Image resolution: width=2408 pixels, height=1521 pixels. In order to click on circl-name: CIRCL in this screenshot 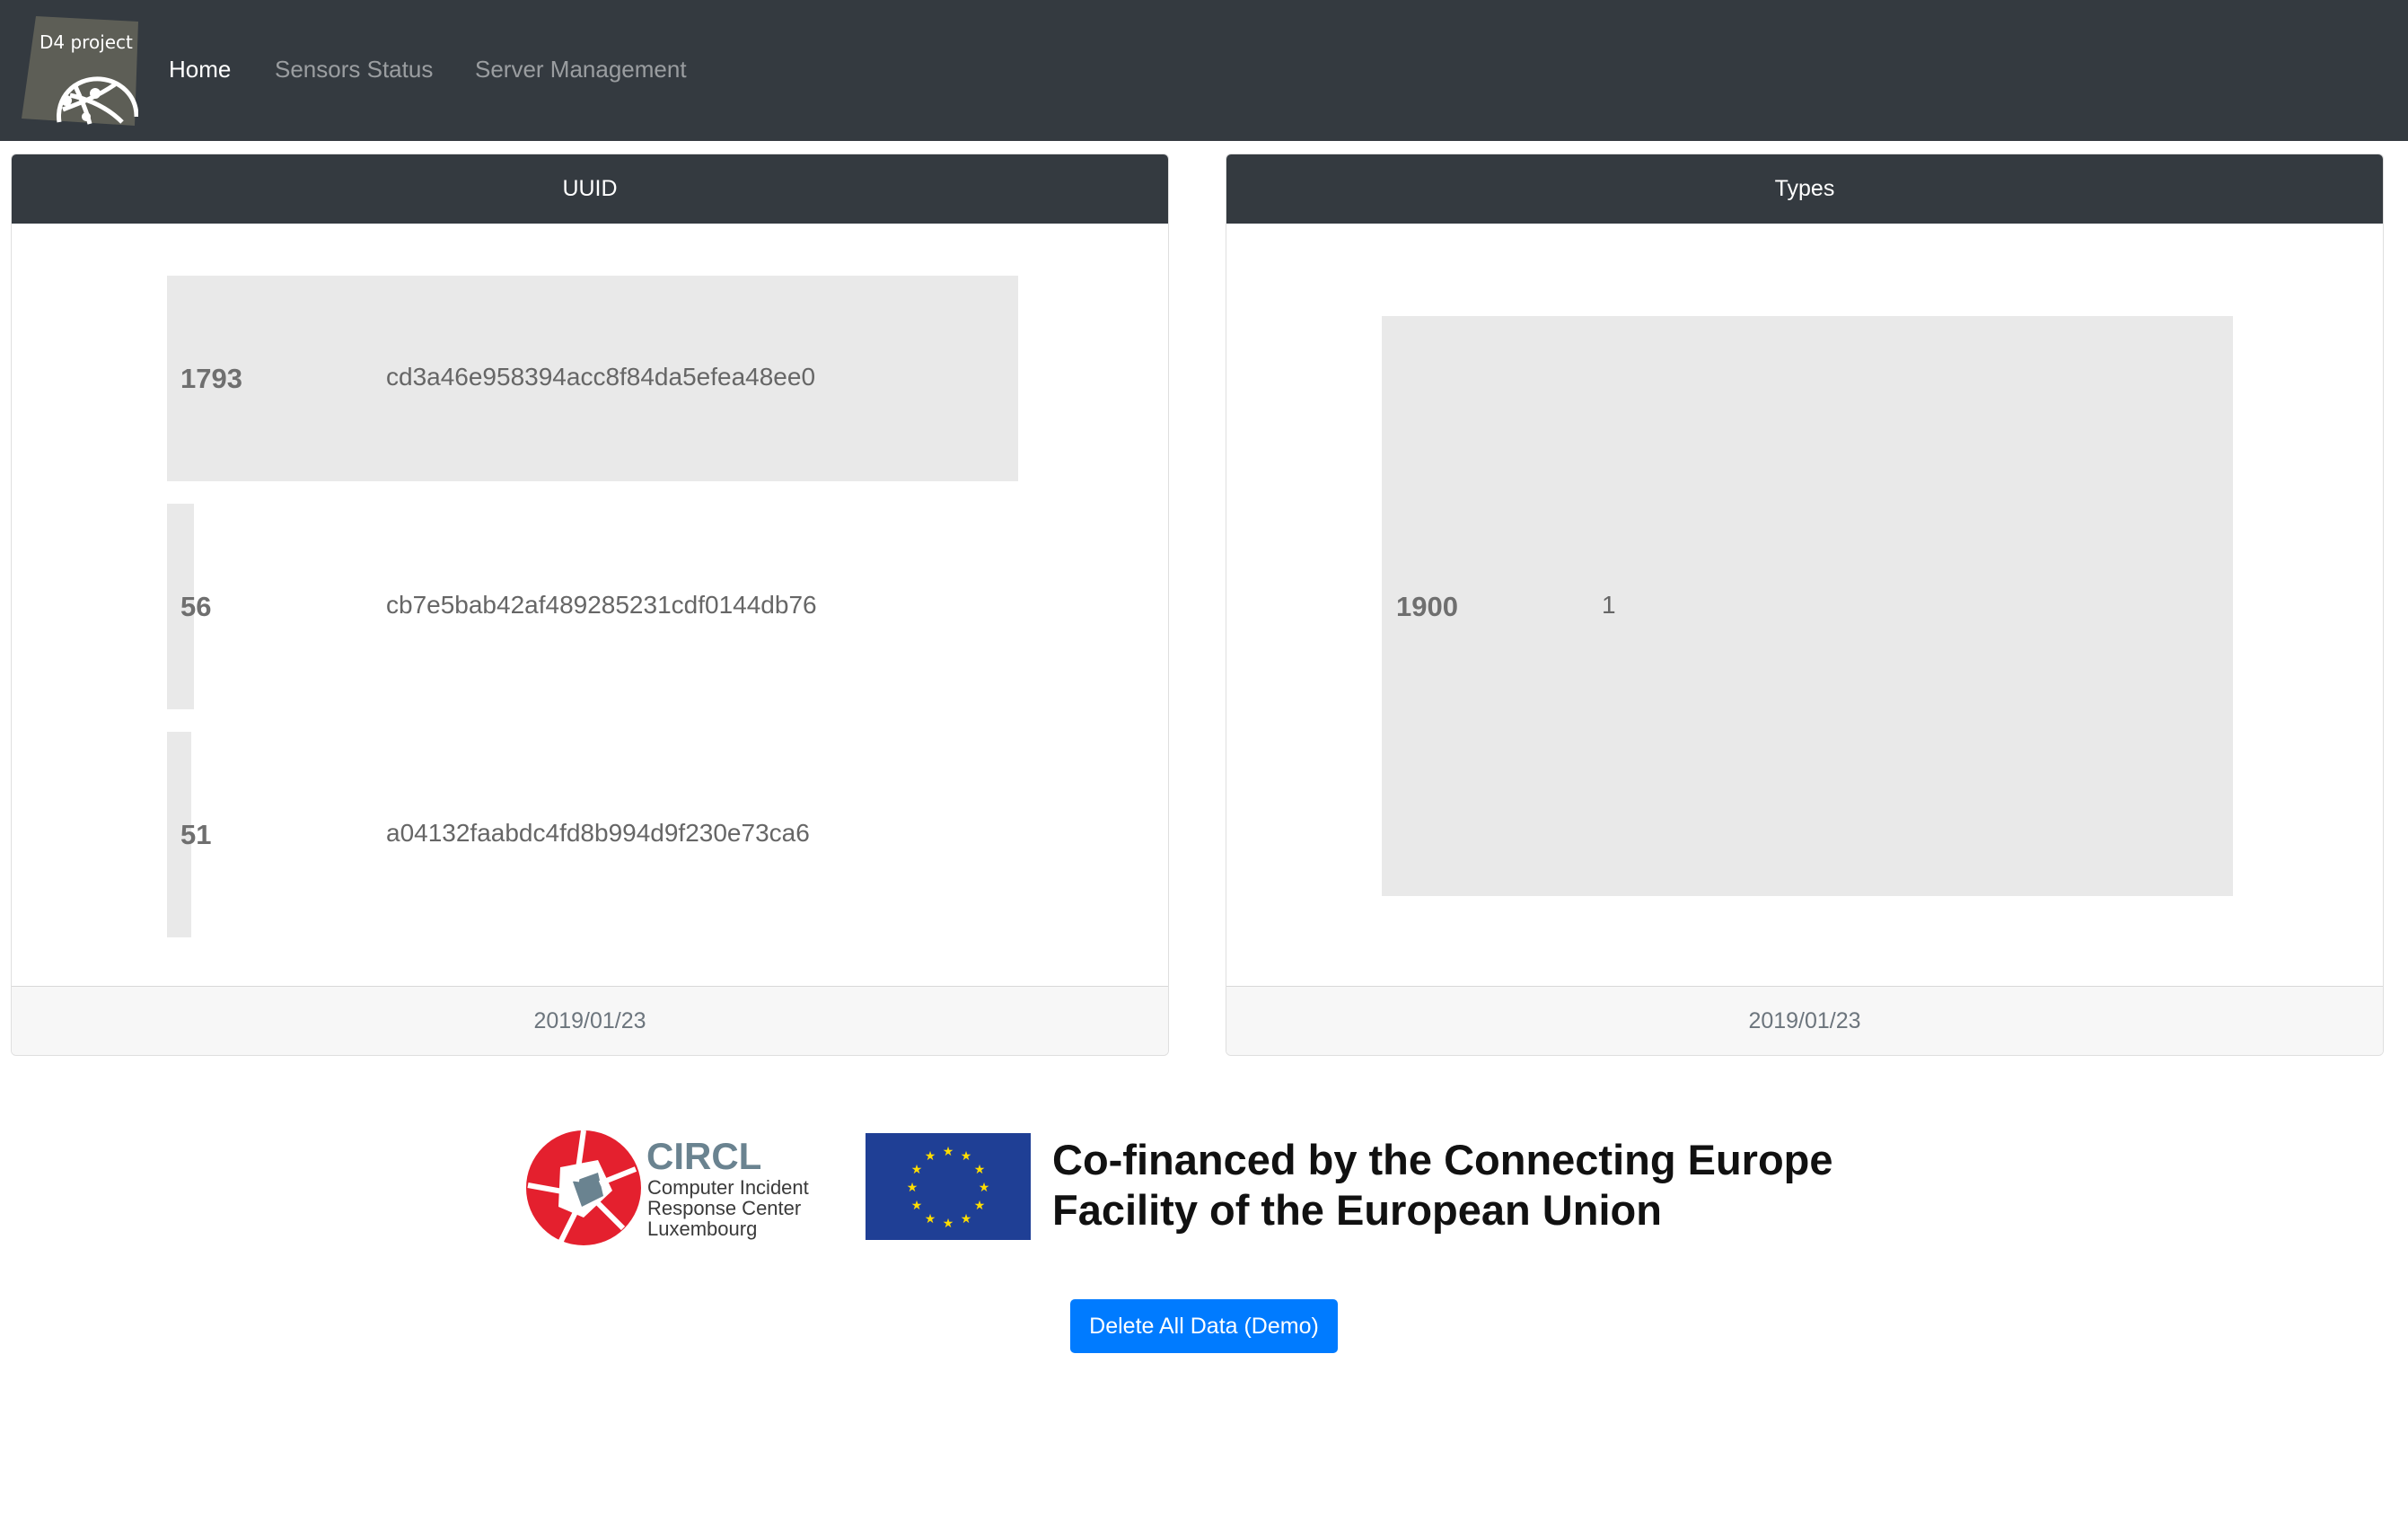, I will do `click(703, 1156)`.